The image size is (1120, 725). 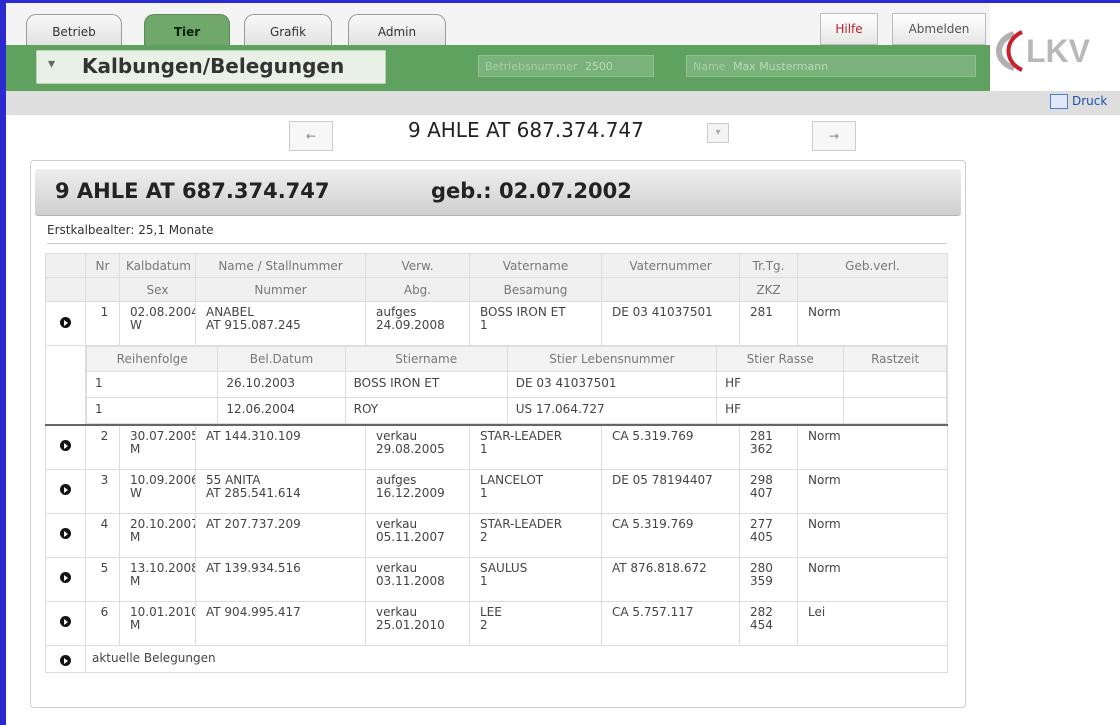 I want to click on page-title: Kalbungen/Belegungen, so click(x=213, y=66).